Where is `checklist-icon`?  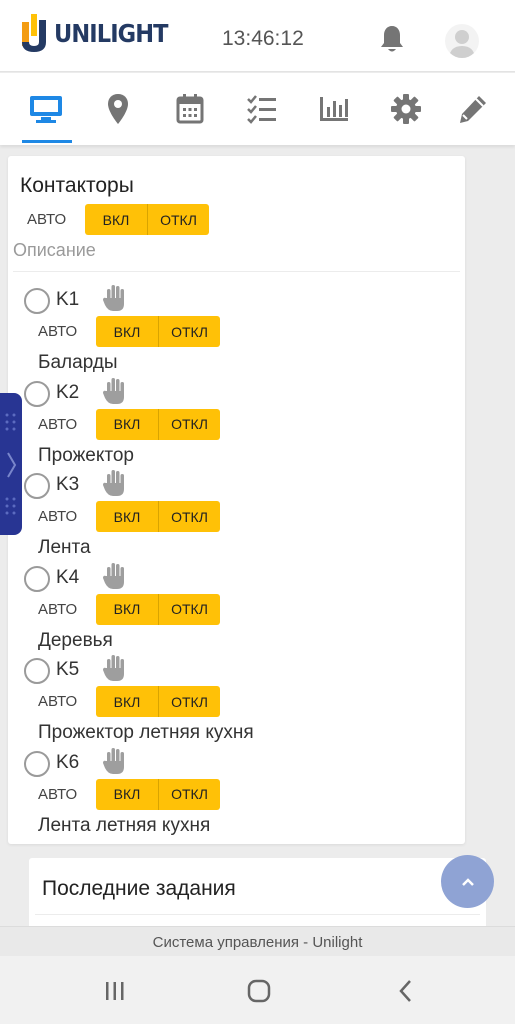 checklist-icon is located at coordinates (261, 109).